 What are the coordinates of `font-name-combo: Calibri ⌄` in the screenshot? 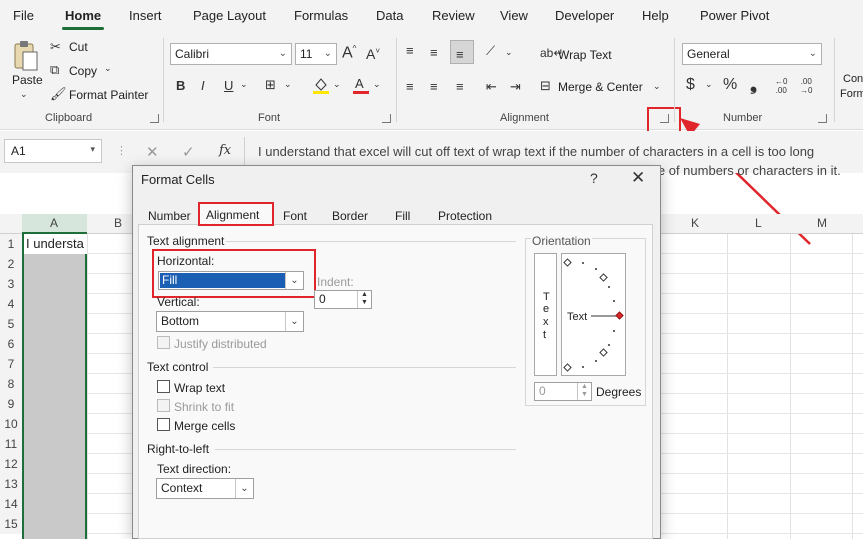 It's located at (231, 54).